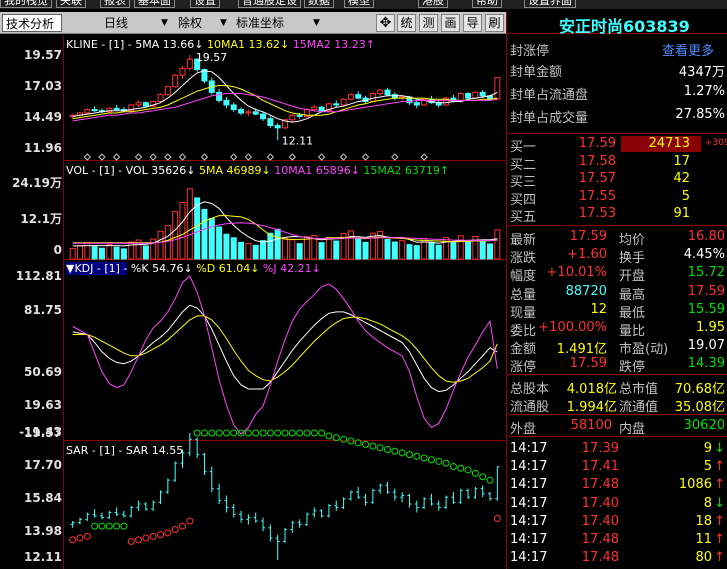 The image size is (727, 569). Describe the element at coordinates (639, 407) in the screenshot. I see `capital-label: 流通值` at that location.